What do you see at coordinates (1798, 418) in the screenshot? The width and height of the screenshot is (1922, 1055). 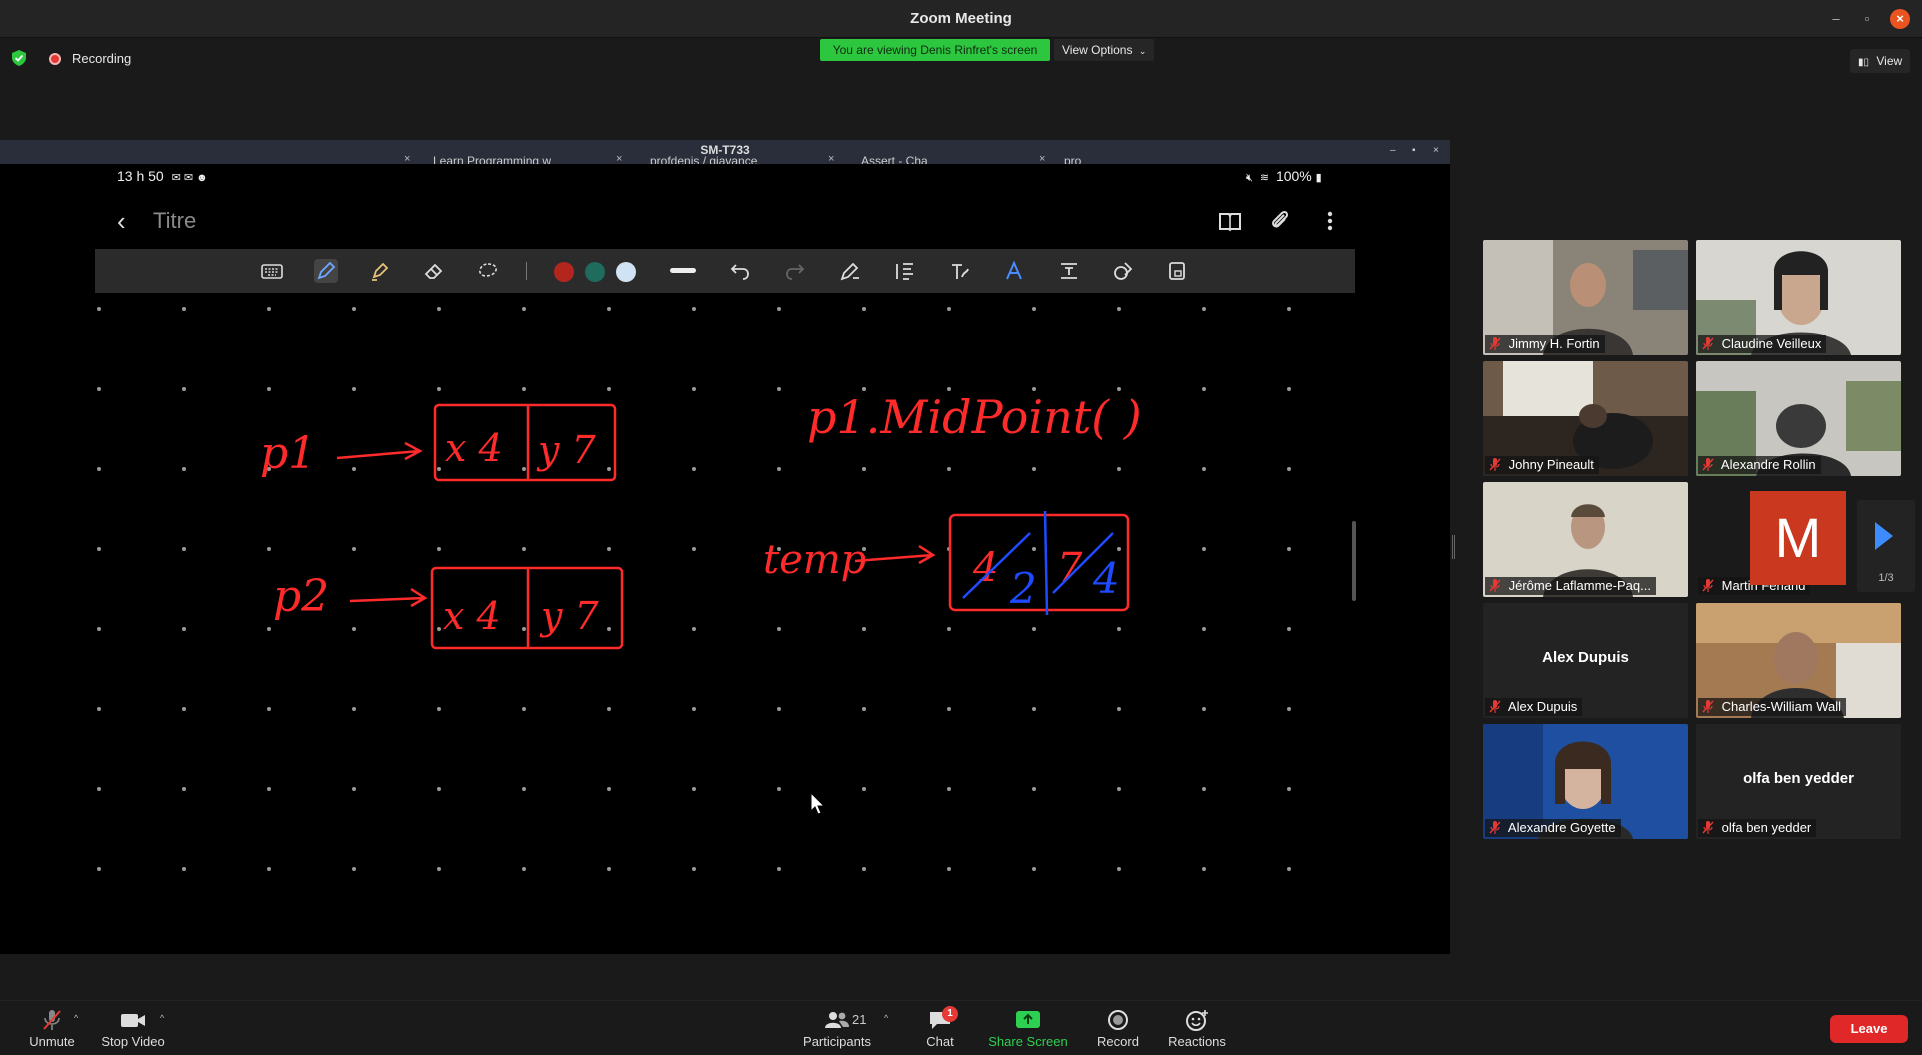 I see `participant-tile: Alexandre Rollin` at bounding box center [1798, 418].